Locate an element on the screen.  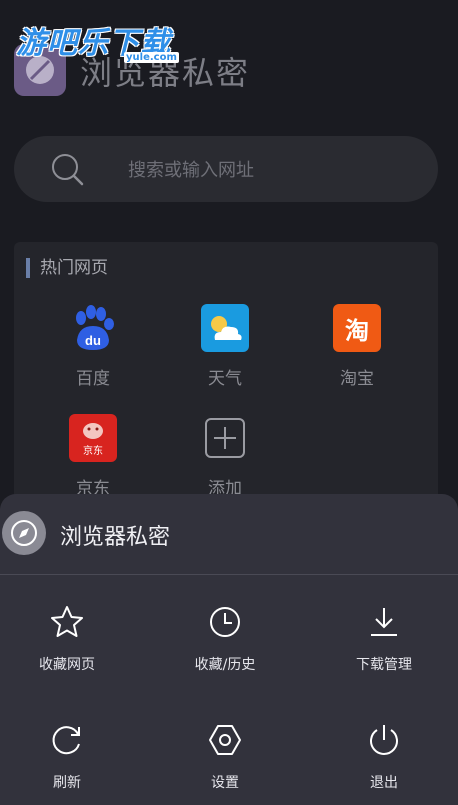
power-icon is located at coordinates (384, 740).